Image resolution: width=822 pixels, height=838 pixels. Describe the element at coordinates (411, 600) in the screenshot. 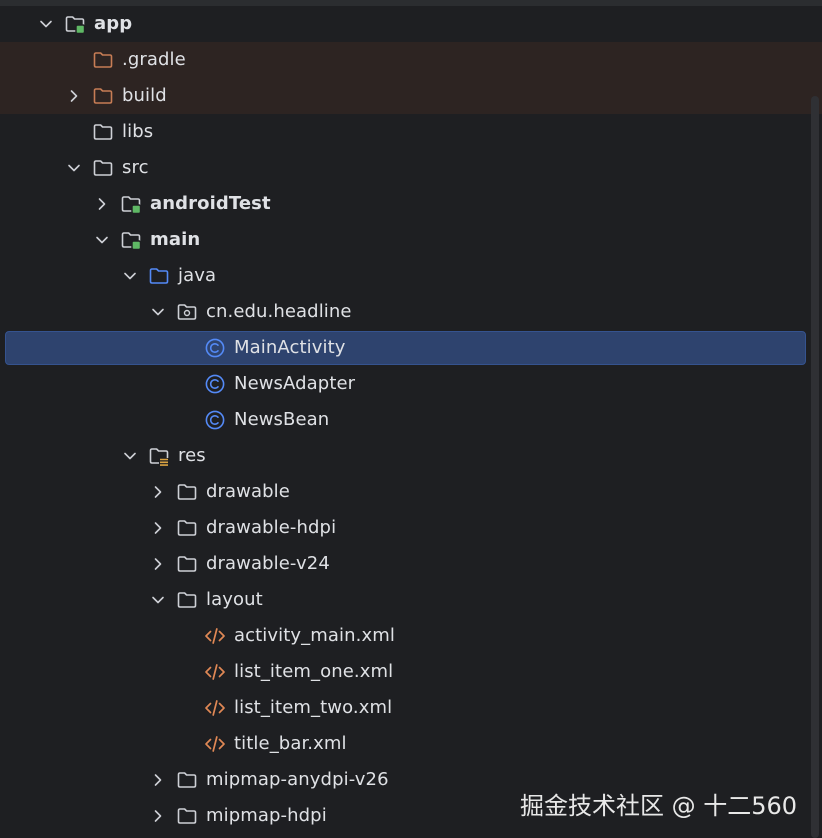

I see `tree-row-layout: layout` at that location.